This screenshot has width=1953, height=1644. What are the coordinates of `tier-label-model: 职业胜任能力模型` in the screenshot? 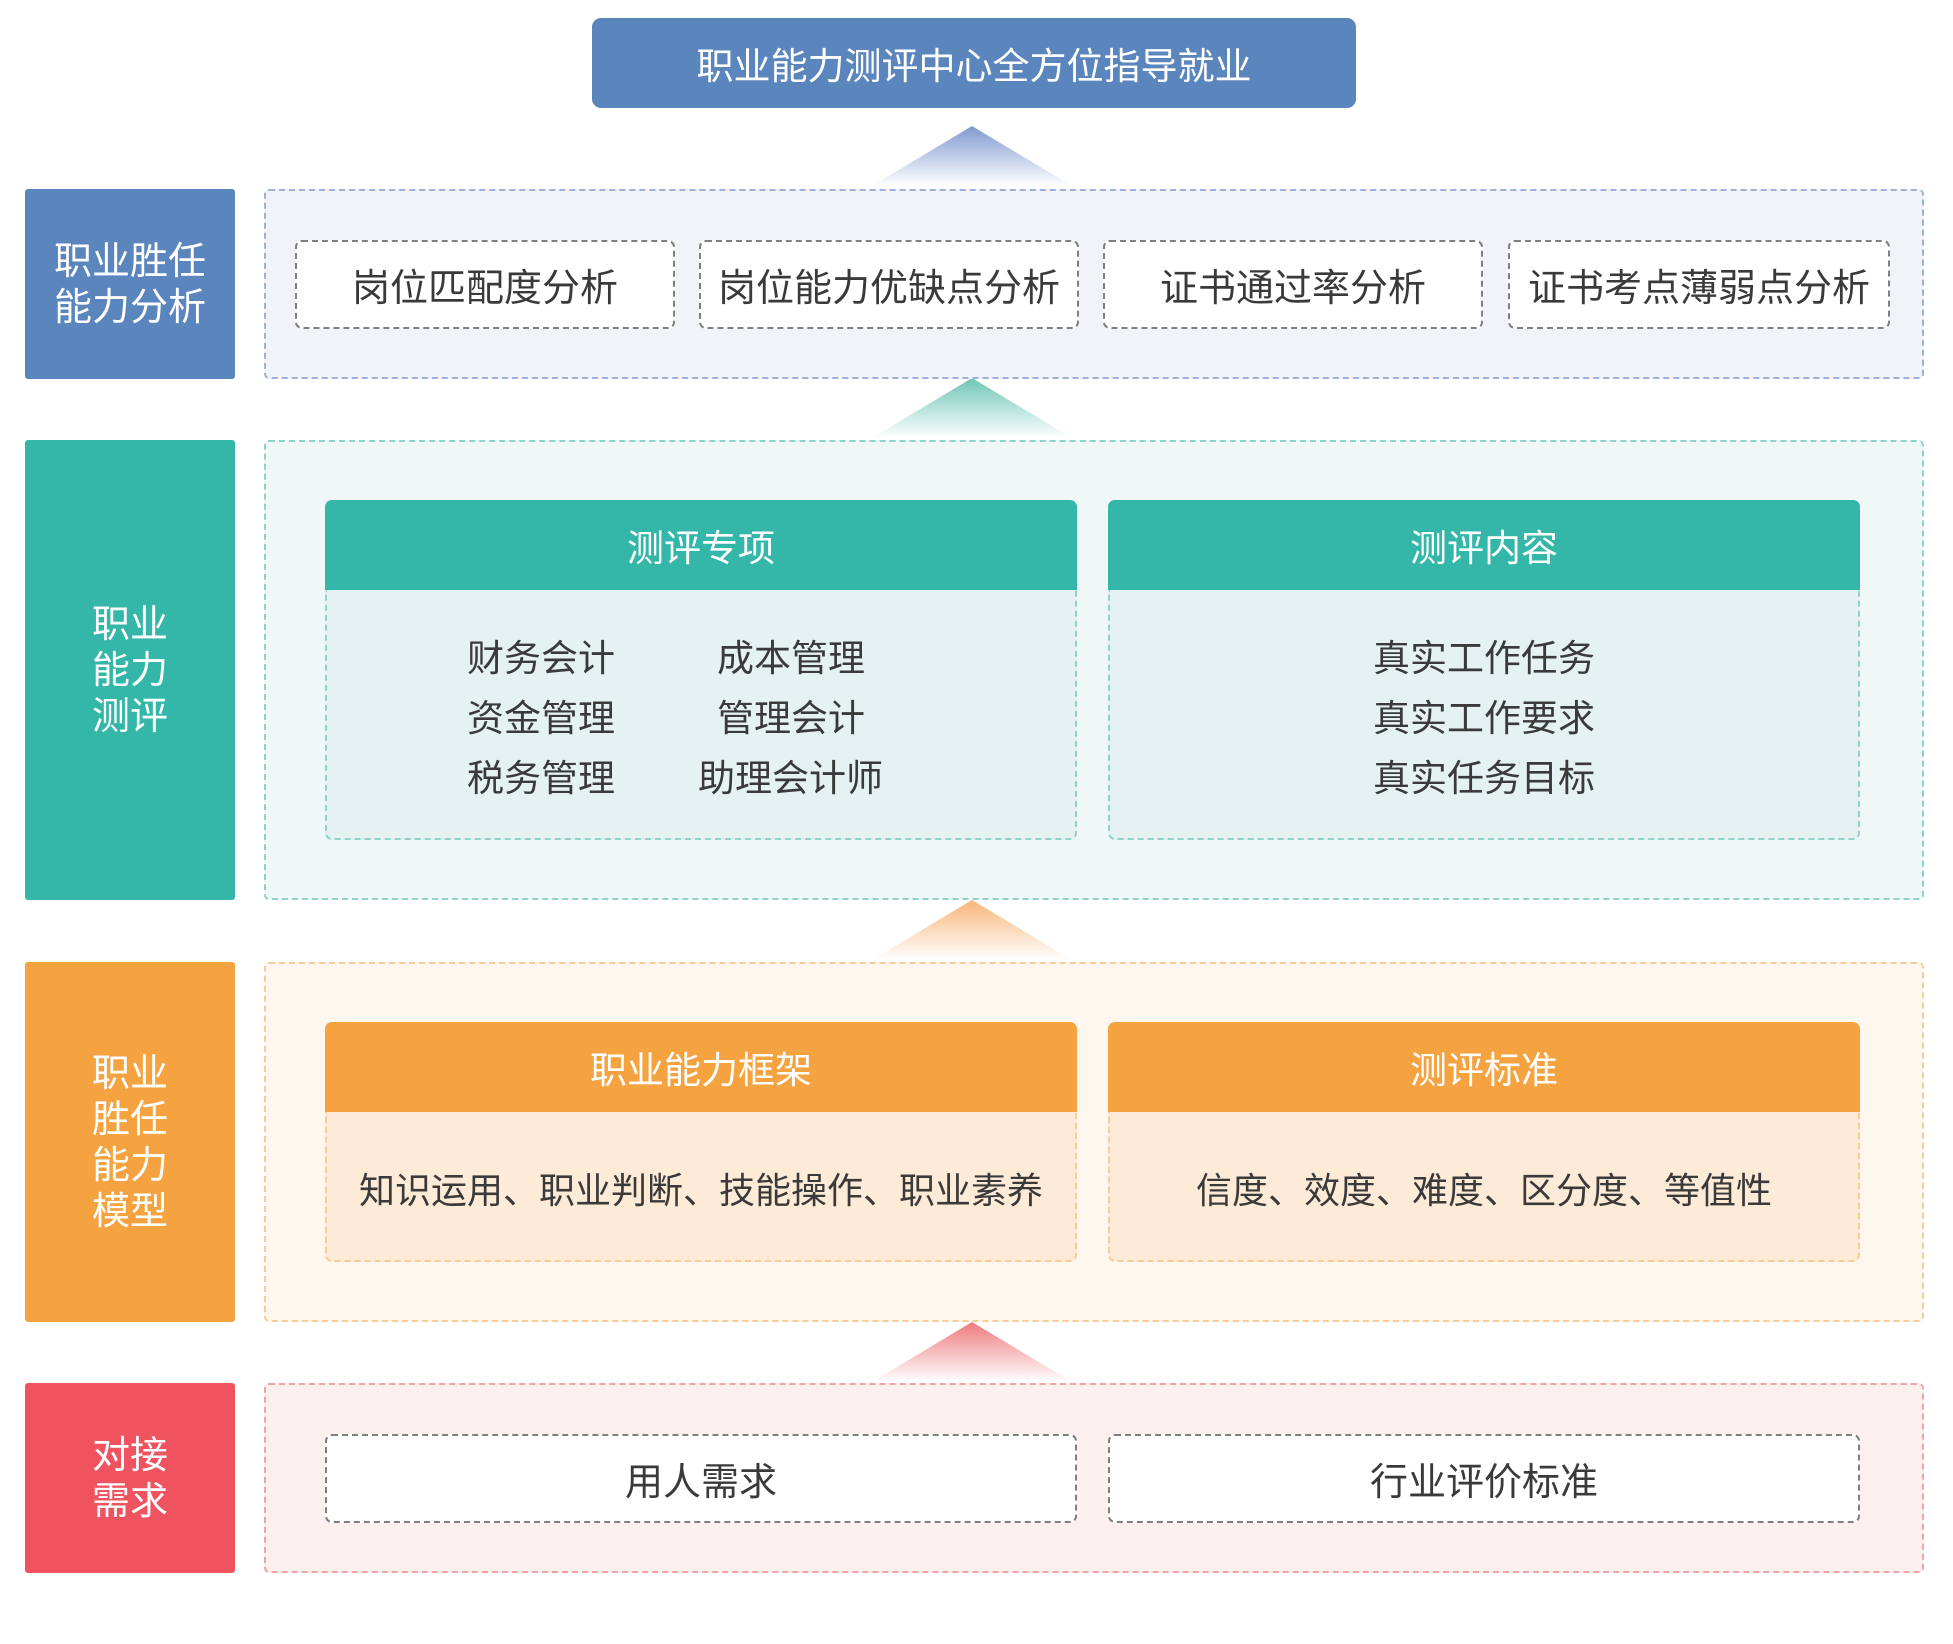 It's located at (130, 1142).